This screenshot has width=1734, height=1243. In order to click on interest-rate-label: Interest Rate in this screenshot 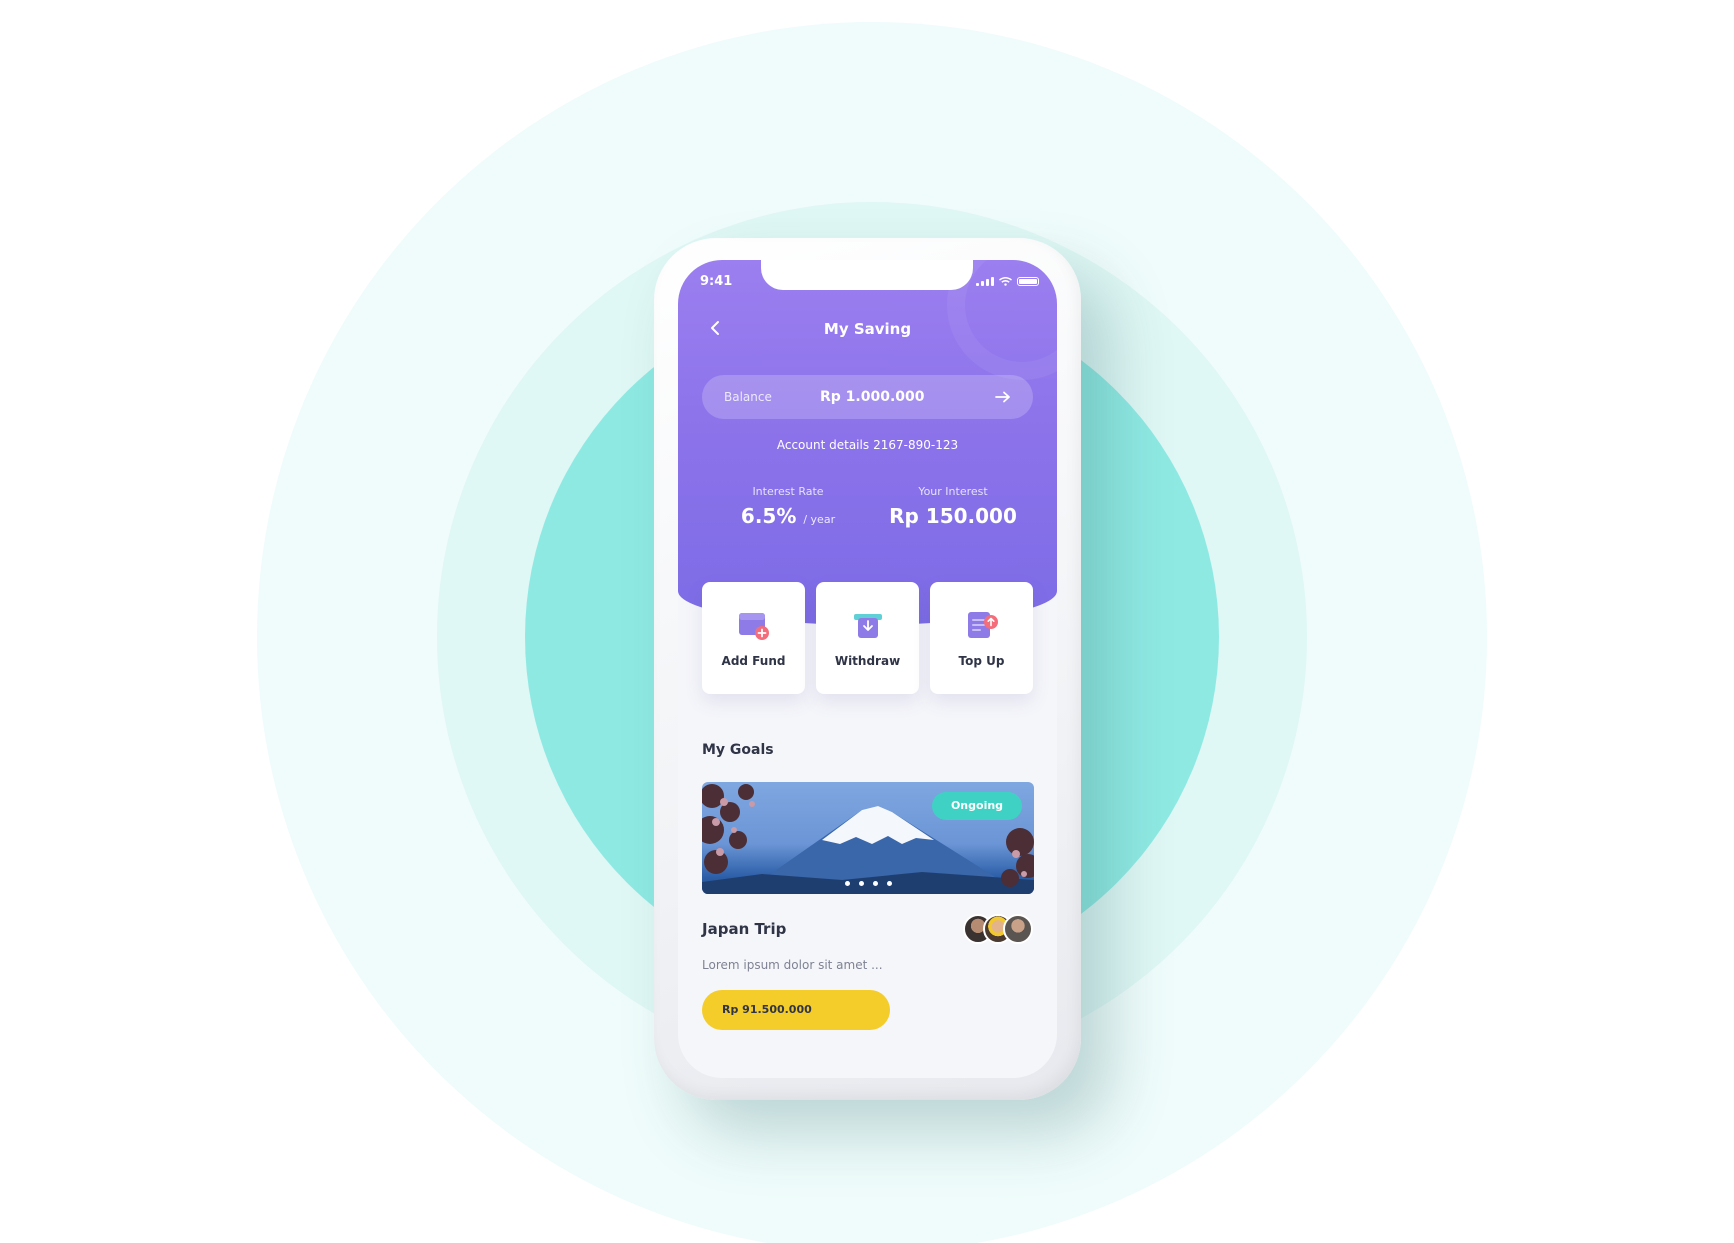, I will do `click(788, 491)`.